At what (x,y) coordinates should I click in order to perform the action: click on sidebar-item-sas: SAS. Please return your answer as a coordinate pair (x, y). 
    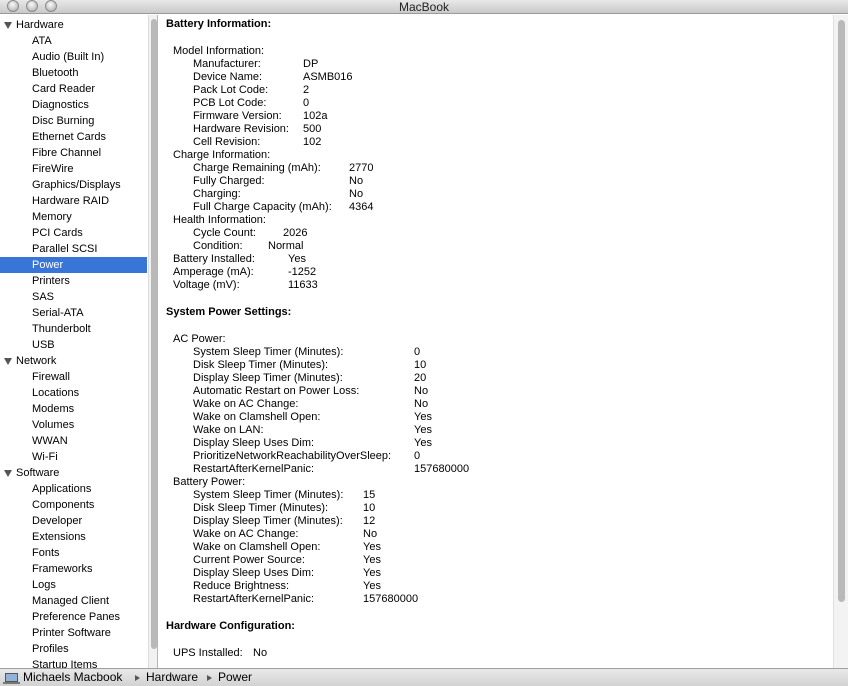
    Looking at the image, I should click on (73, 297).